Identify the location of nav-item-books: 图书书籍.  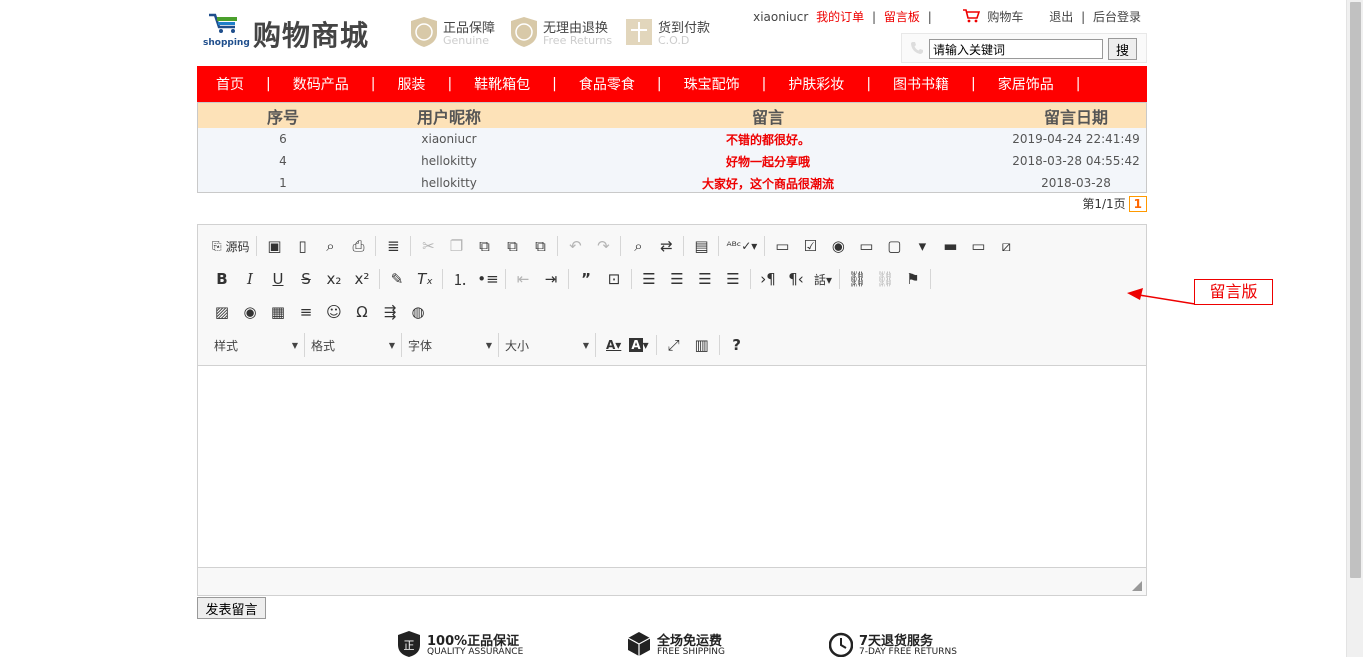
(921, 84).